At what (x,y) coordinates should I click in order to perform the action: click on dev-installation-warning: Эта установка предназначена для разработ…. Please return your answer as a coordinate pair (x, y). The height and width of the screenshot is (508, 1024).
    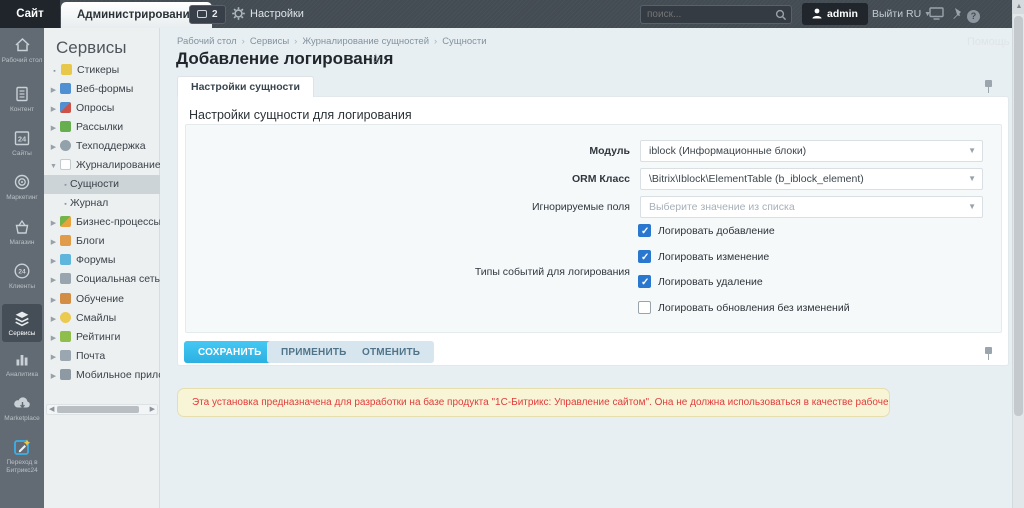
    Looking at the image, I should click on (533, 402).